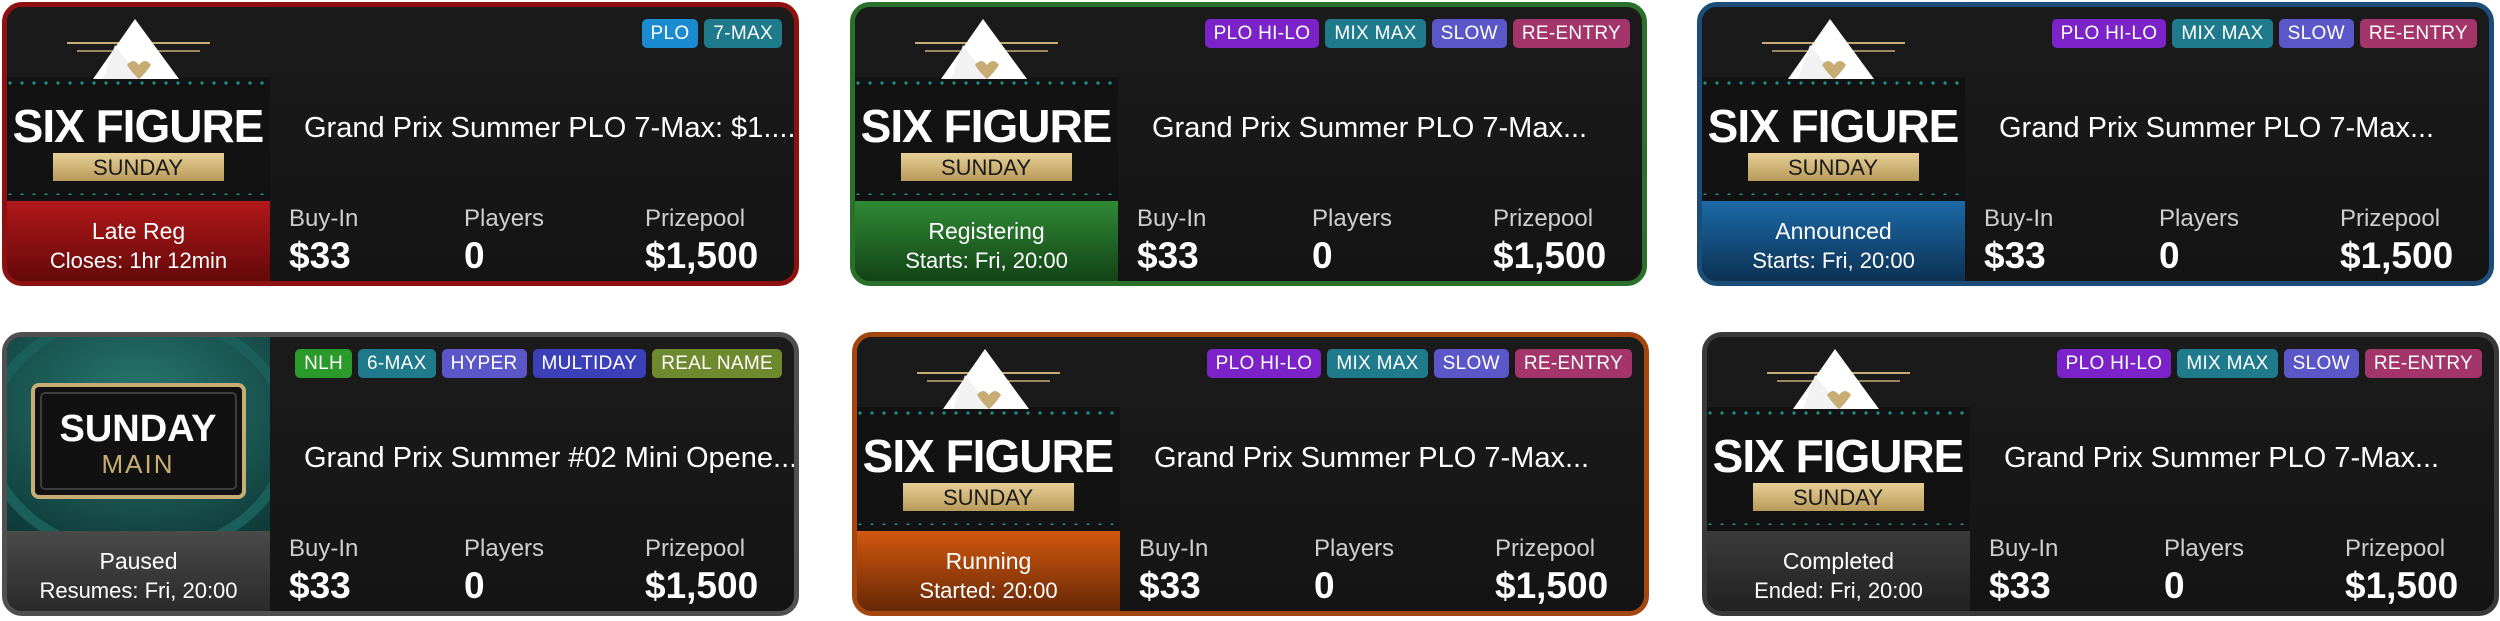 The image size is (2500, 621). What do you see at coordinates (670, 33) in the screenshot?
I see `tag-badge: PLO` at bounding box center [670, 33].